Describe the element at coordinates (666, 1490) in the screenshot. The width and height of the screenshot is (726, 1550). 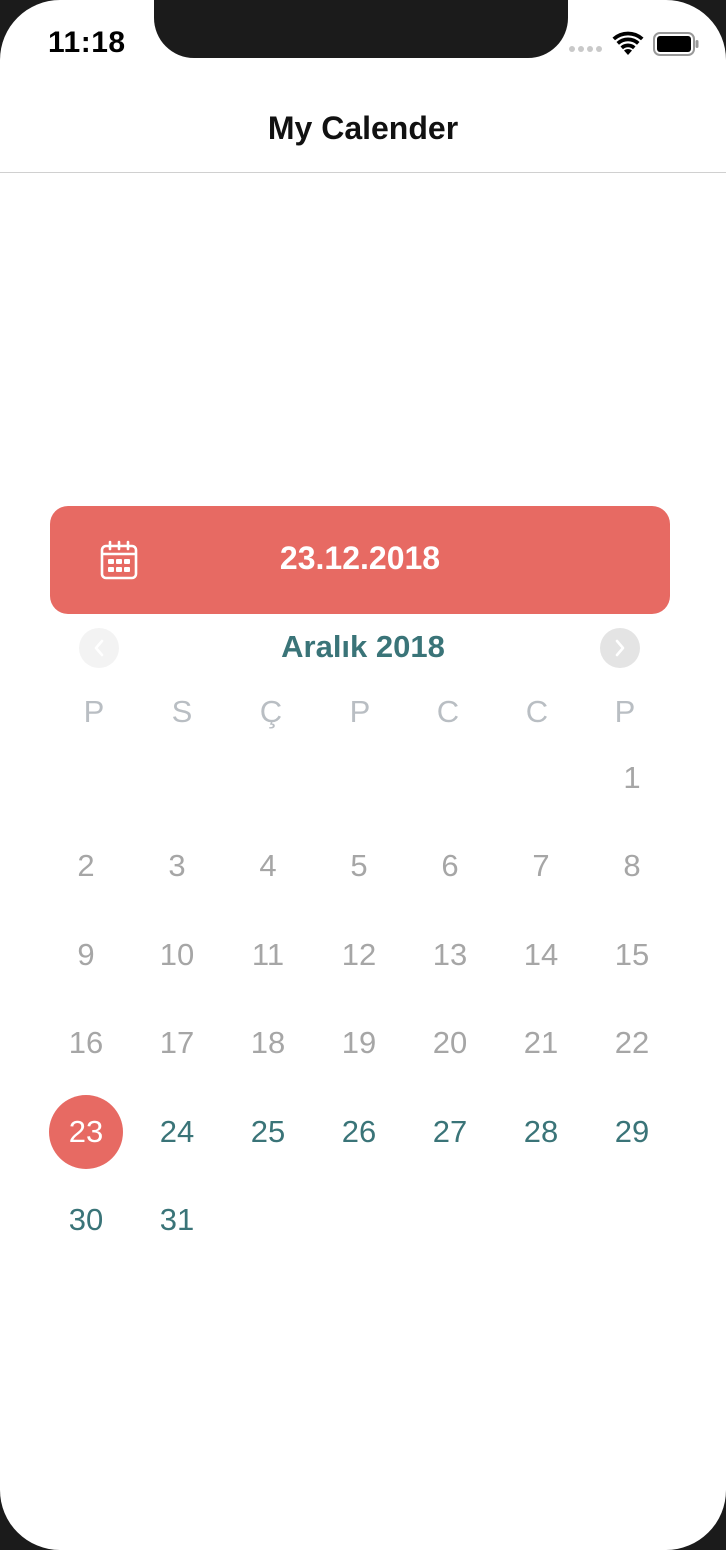
I see `screen-corner-bottom-right` at that location.